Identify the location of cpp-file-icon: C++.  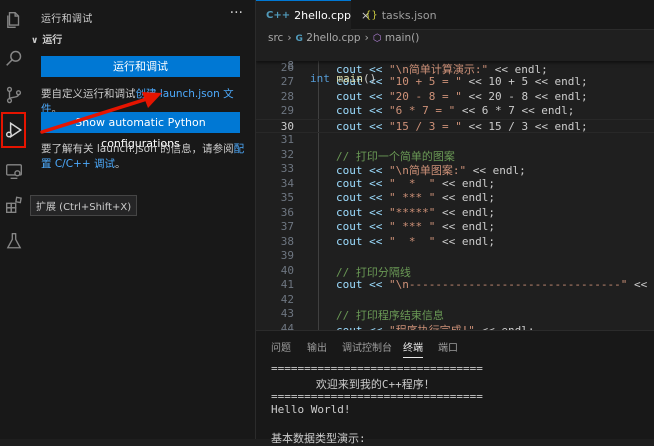
(278, 15).